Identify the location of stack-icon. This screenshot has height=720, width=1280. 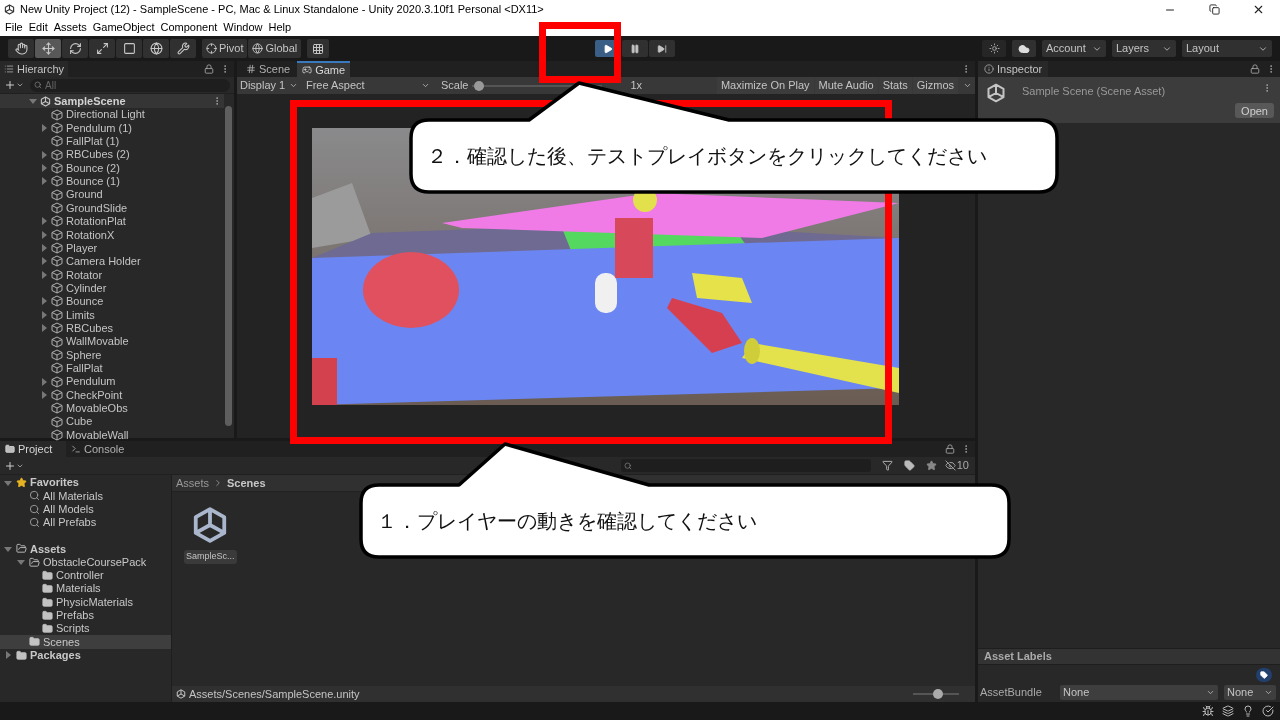
(1228, 711).